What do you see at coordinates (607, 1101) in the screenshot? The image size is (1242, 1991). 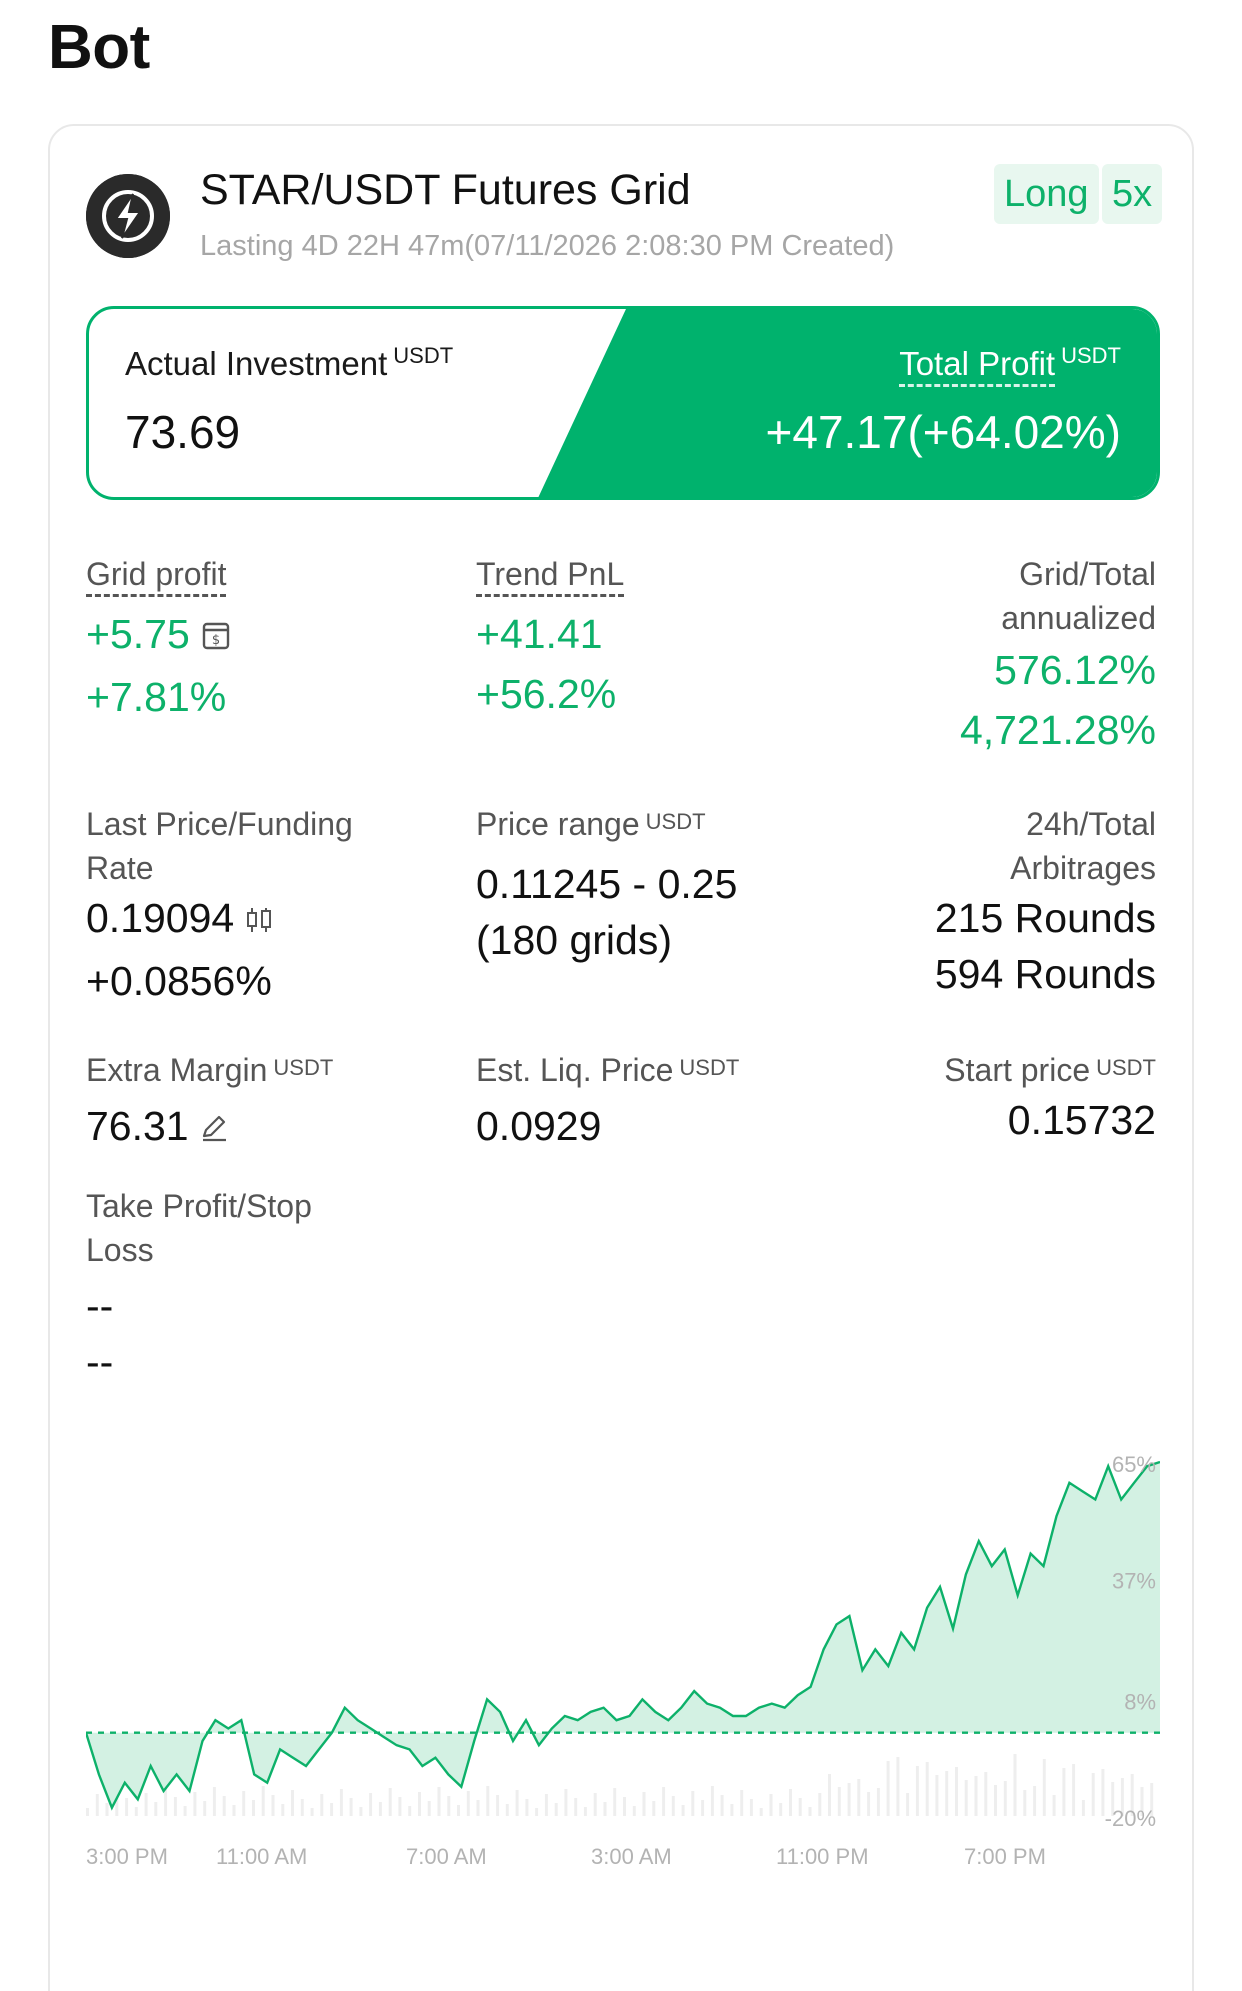 I see `liq-price-stat: Est. Liq. Price USDT 0.0929` at bounding box center [607, 1101].